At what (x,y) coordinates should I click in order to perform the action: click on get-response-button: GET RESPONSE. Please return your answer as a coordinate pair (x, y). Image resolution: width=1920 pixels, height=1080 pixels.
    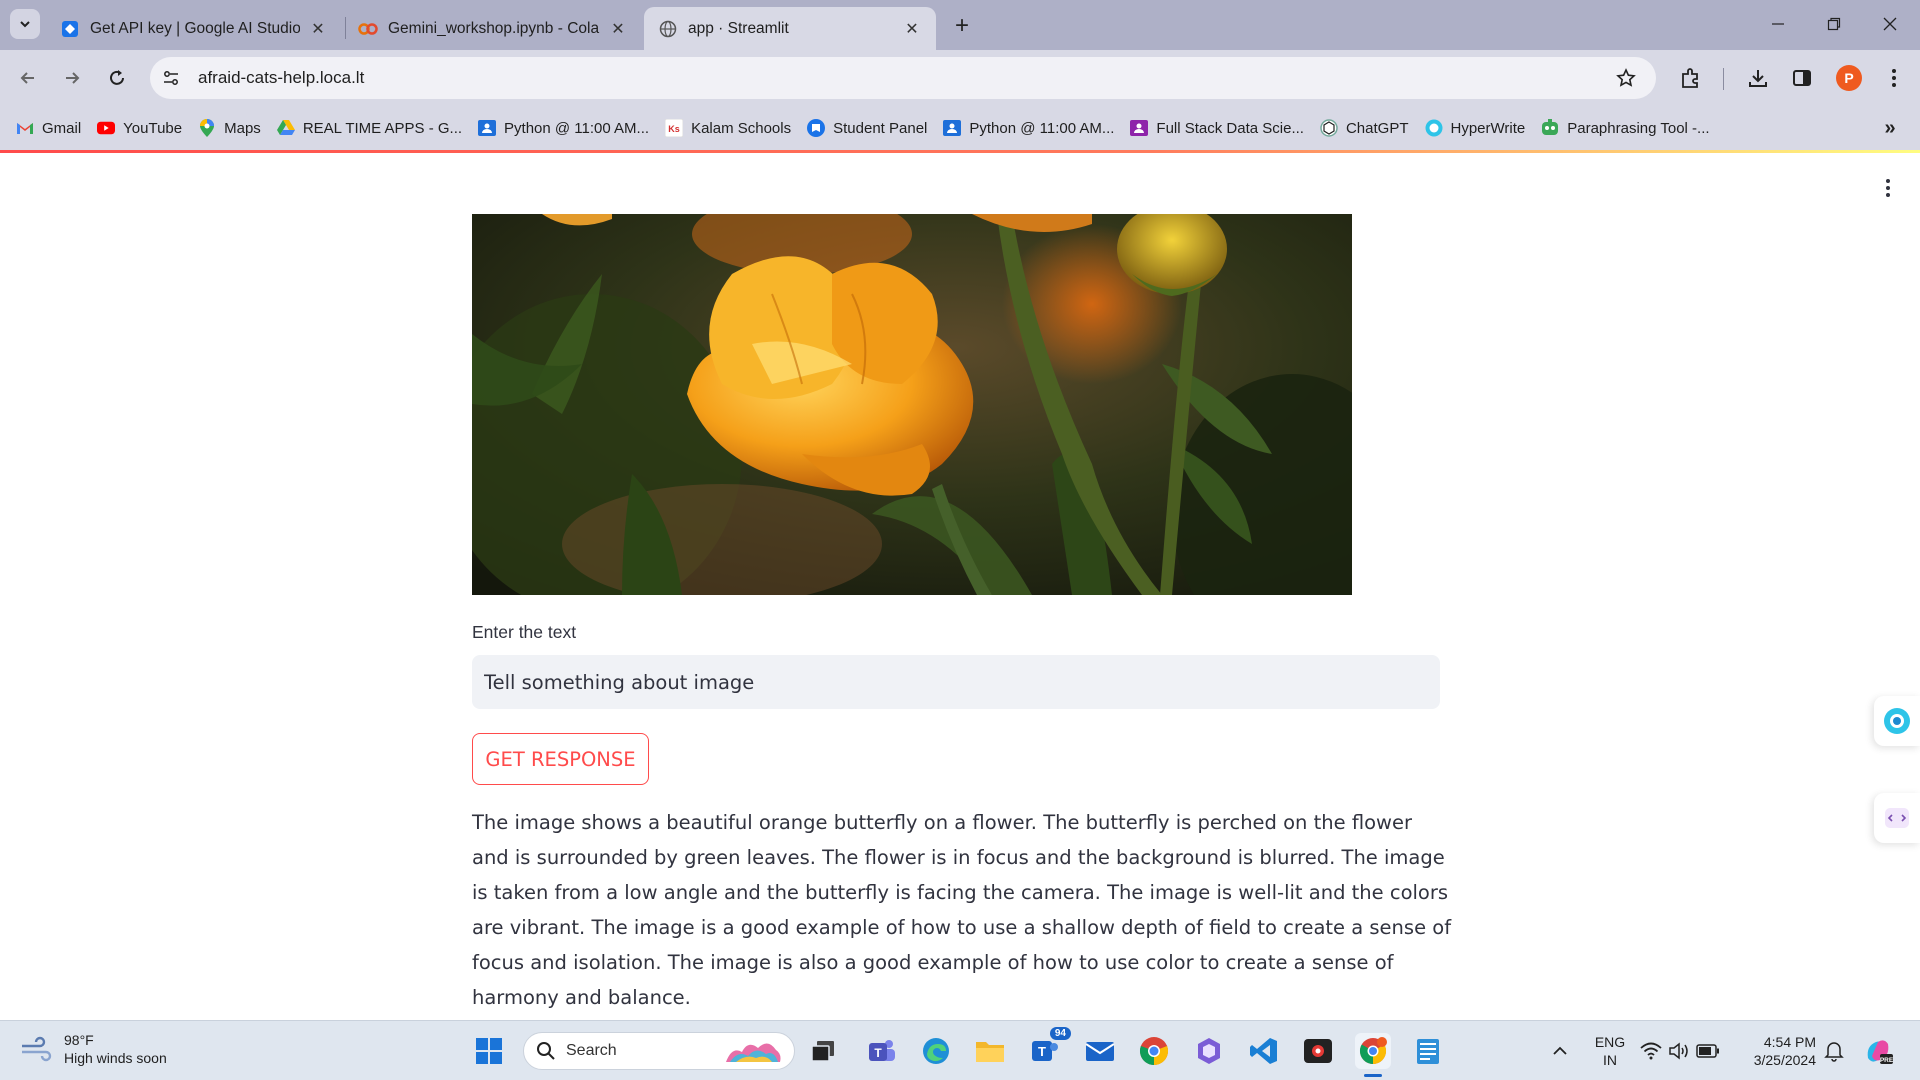
    Looking at the image, I should click on (560, 759).